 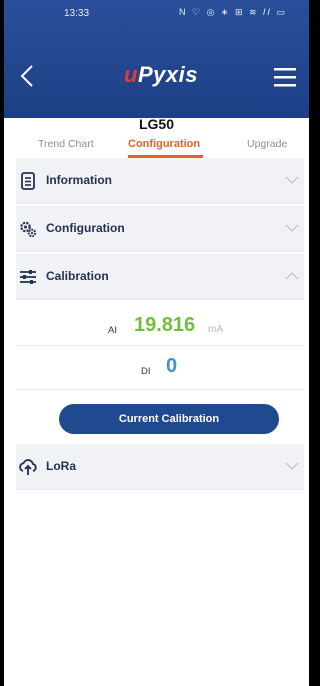 I want to click on app-logo: uPyxis, so click(x=161, y=77).